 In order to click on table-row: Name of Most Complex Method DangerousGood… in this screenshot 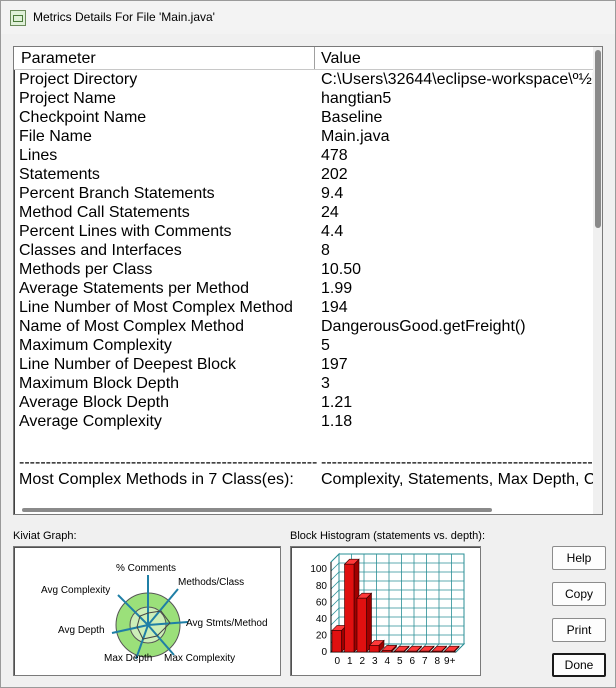, I will do `click(308, 327)`.